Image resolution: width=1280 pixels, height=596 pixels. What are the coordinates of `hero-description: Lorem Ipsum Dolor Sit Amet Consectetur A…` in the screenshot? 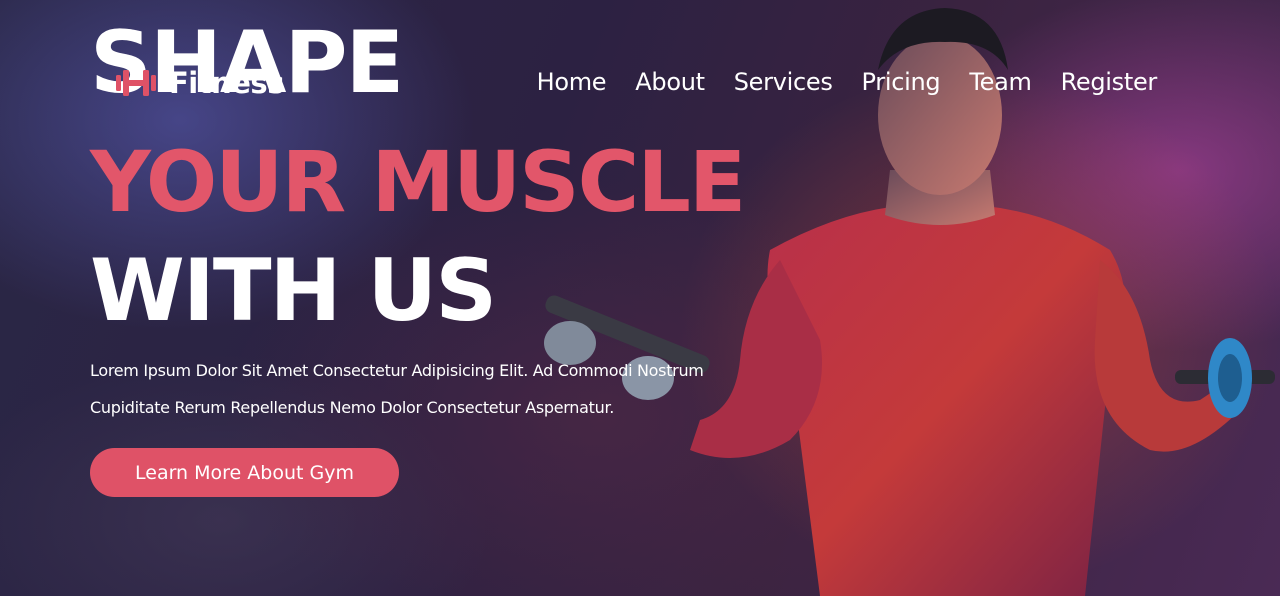 It's located at (430, 389).